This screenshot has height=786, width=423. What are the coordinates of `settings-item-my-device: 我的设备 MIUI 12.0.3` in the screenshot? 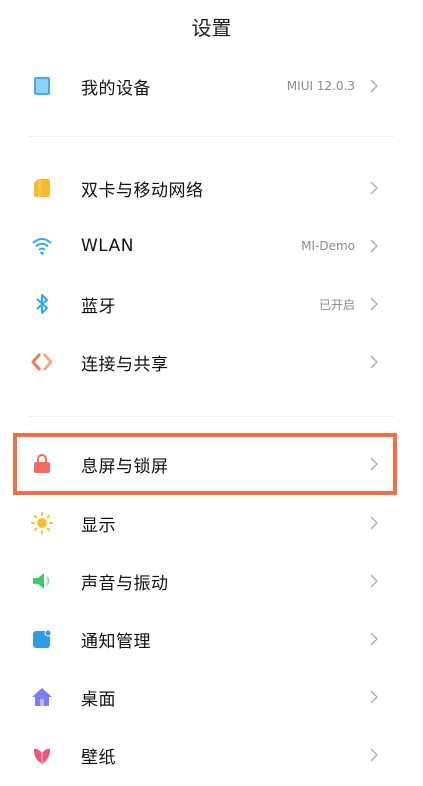 It's located at (211, 86).